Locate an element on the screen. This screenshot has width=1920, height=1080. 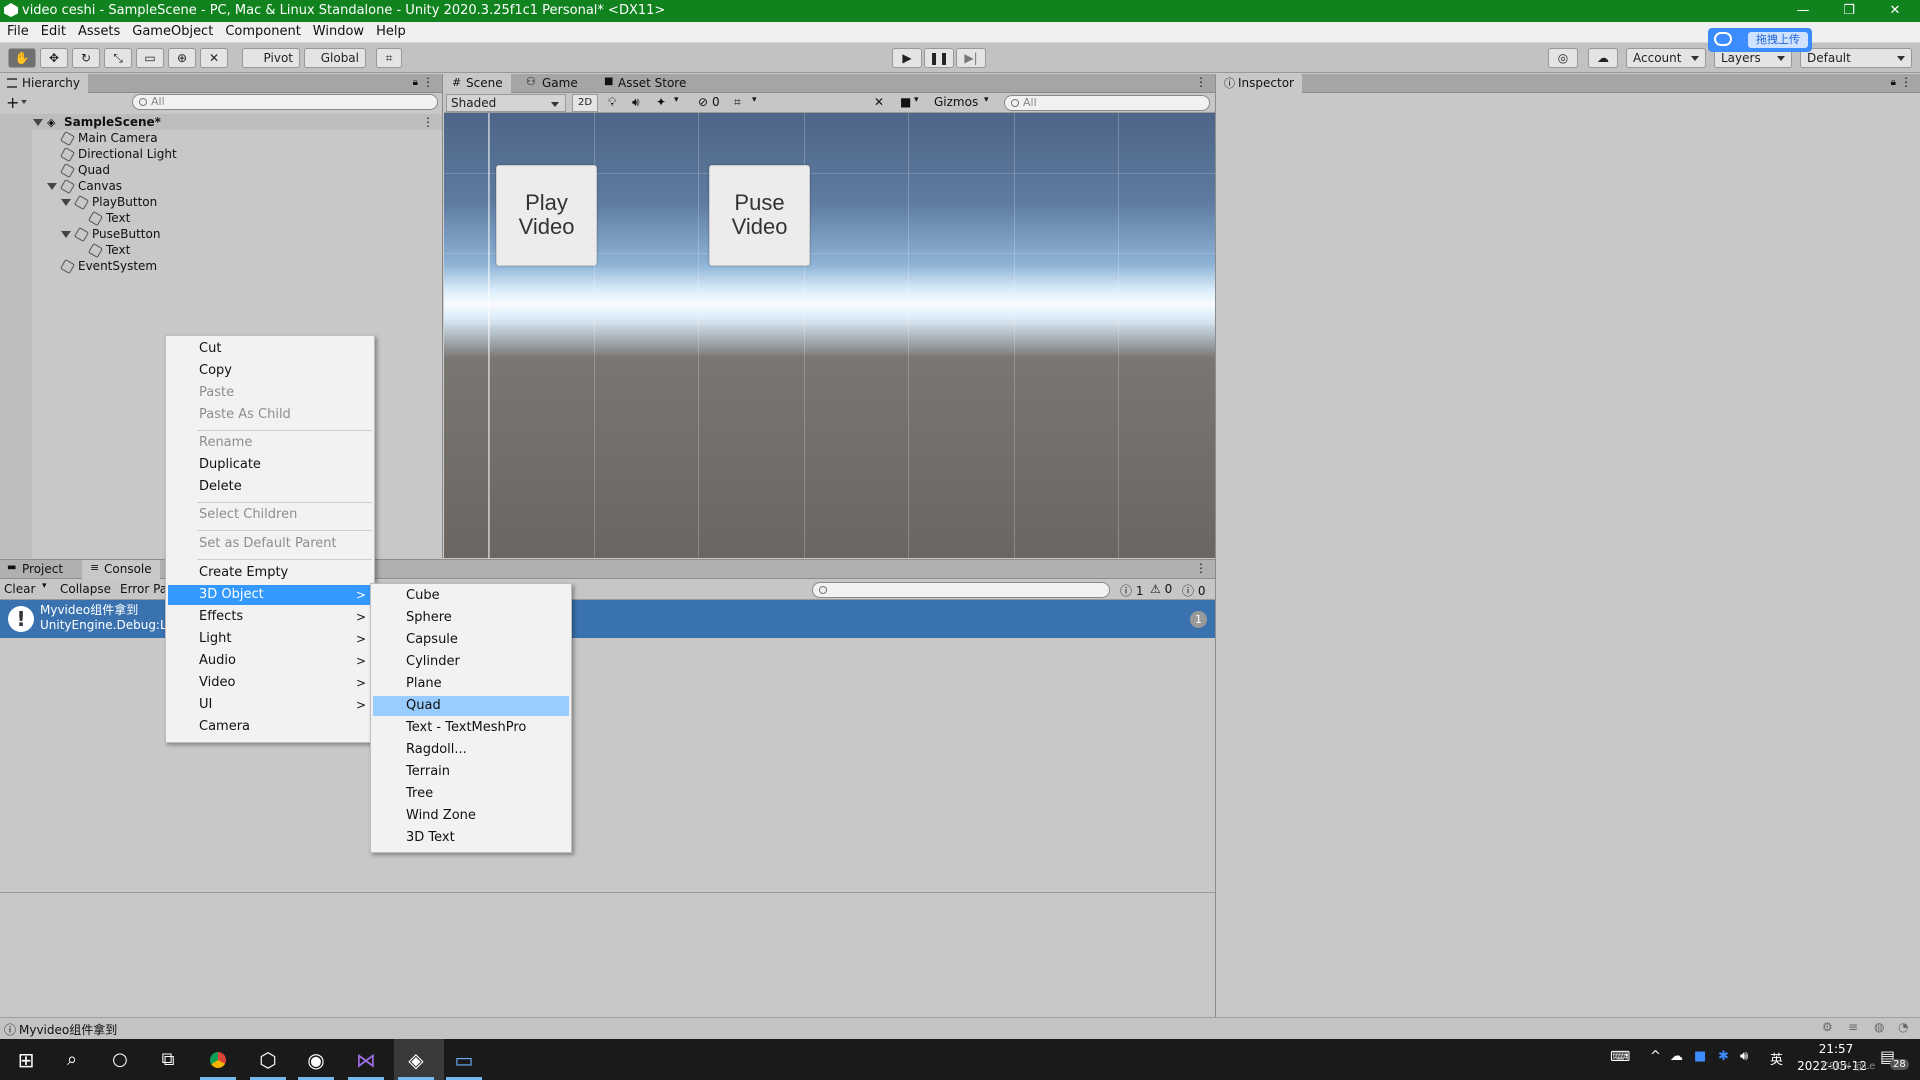
grid-dropdown-icon: ▾ is located at coordinates (754, 100).